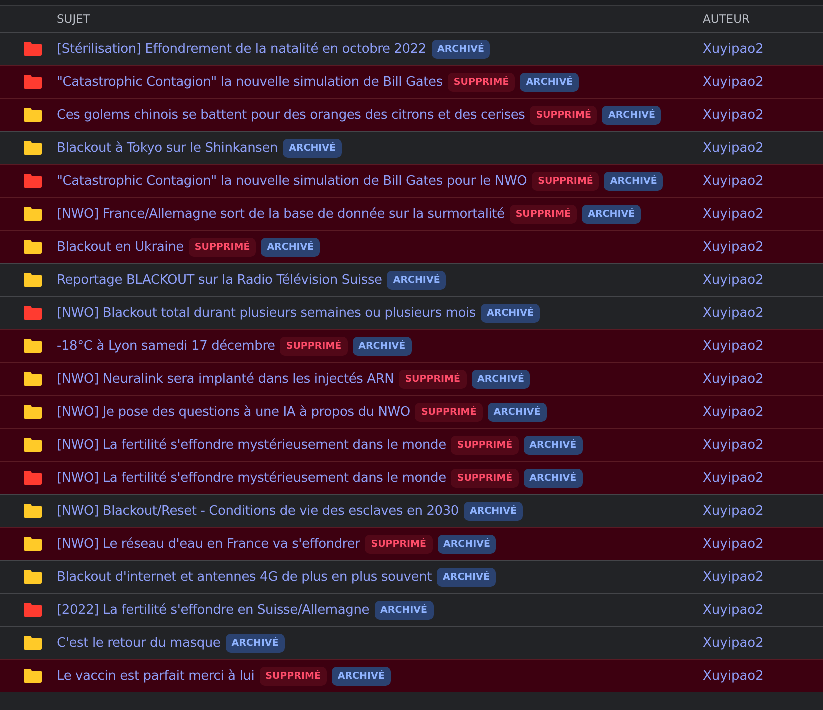 This screenshot has height=710, width=823. I want to click on topic-title: Le vaccin est parfait merci à lui, so click(156, 676).